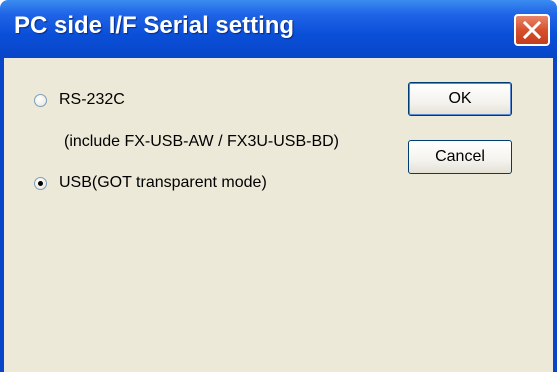  Describe the element at coordinates (201, 141) in the screenshot. I see `rs232c-note: (include FX-USB-AW / FX3U-USB-BD)` at that location.